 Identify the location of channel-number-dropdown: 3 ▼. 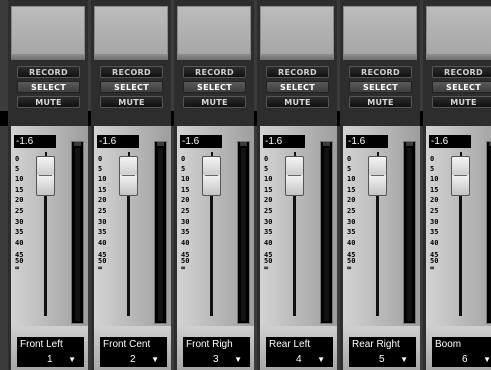
(216, 360).